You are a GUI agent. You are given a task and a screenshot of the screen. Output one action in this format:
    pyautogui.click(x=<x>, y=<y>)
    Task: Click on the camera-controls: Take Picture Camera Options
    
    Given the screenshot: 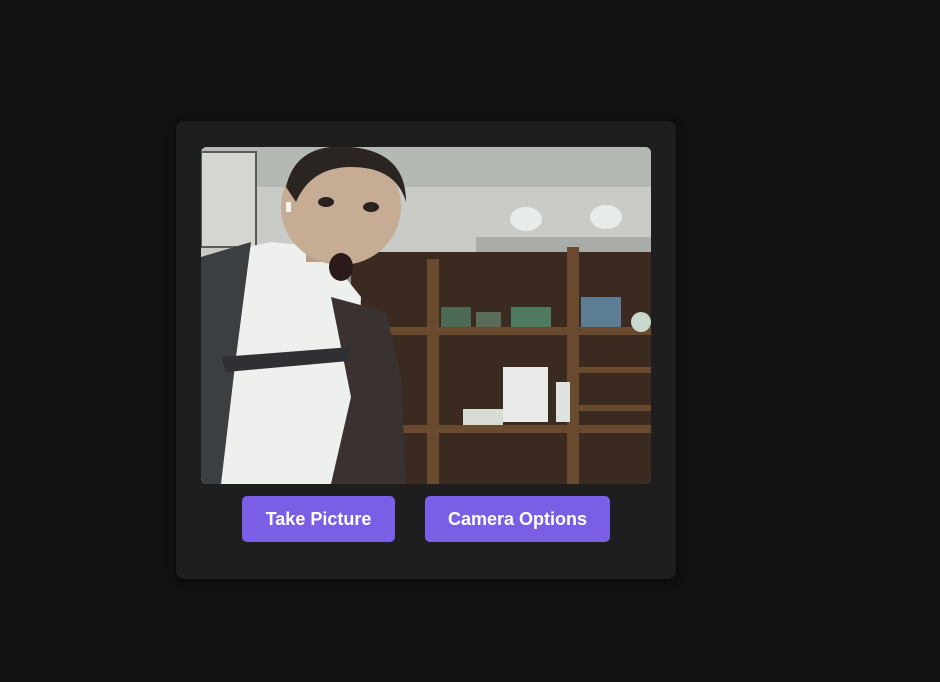 What is the action you would take?
    pyautogui.click(x=426, y=519)
    